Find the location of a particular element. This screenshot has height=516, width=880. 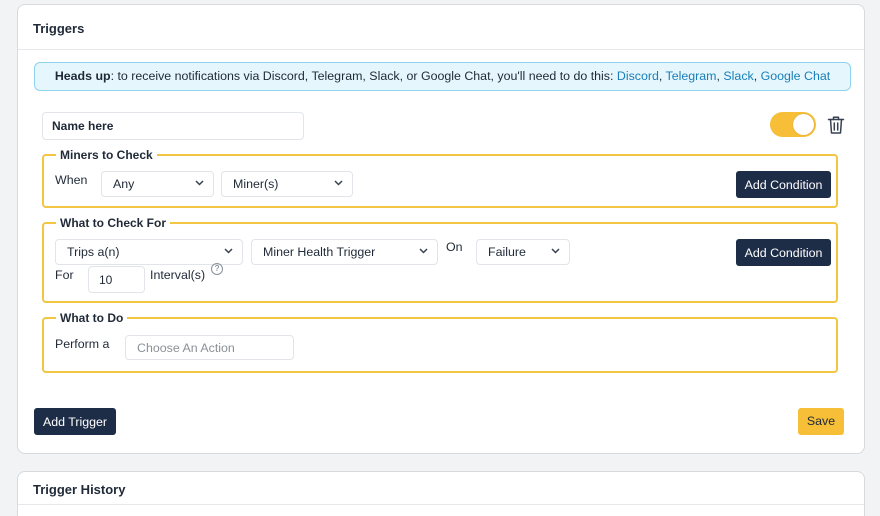

quantifier-select-value: Any is located at coordinates (124, 184).